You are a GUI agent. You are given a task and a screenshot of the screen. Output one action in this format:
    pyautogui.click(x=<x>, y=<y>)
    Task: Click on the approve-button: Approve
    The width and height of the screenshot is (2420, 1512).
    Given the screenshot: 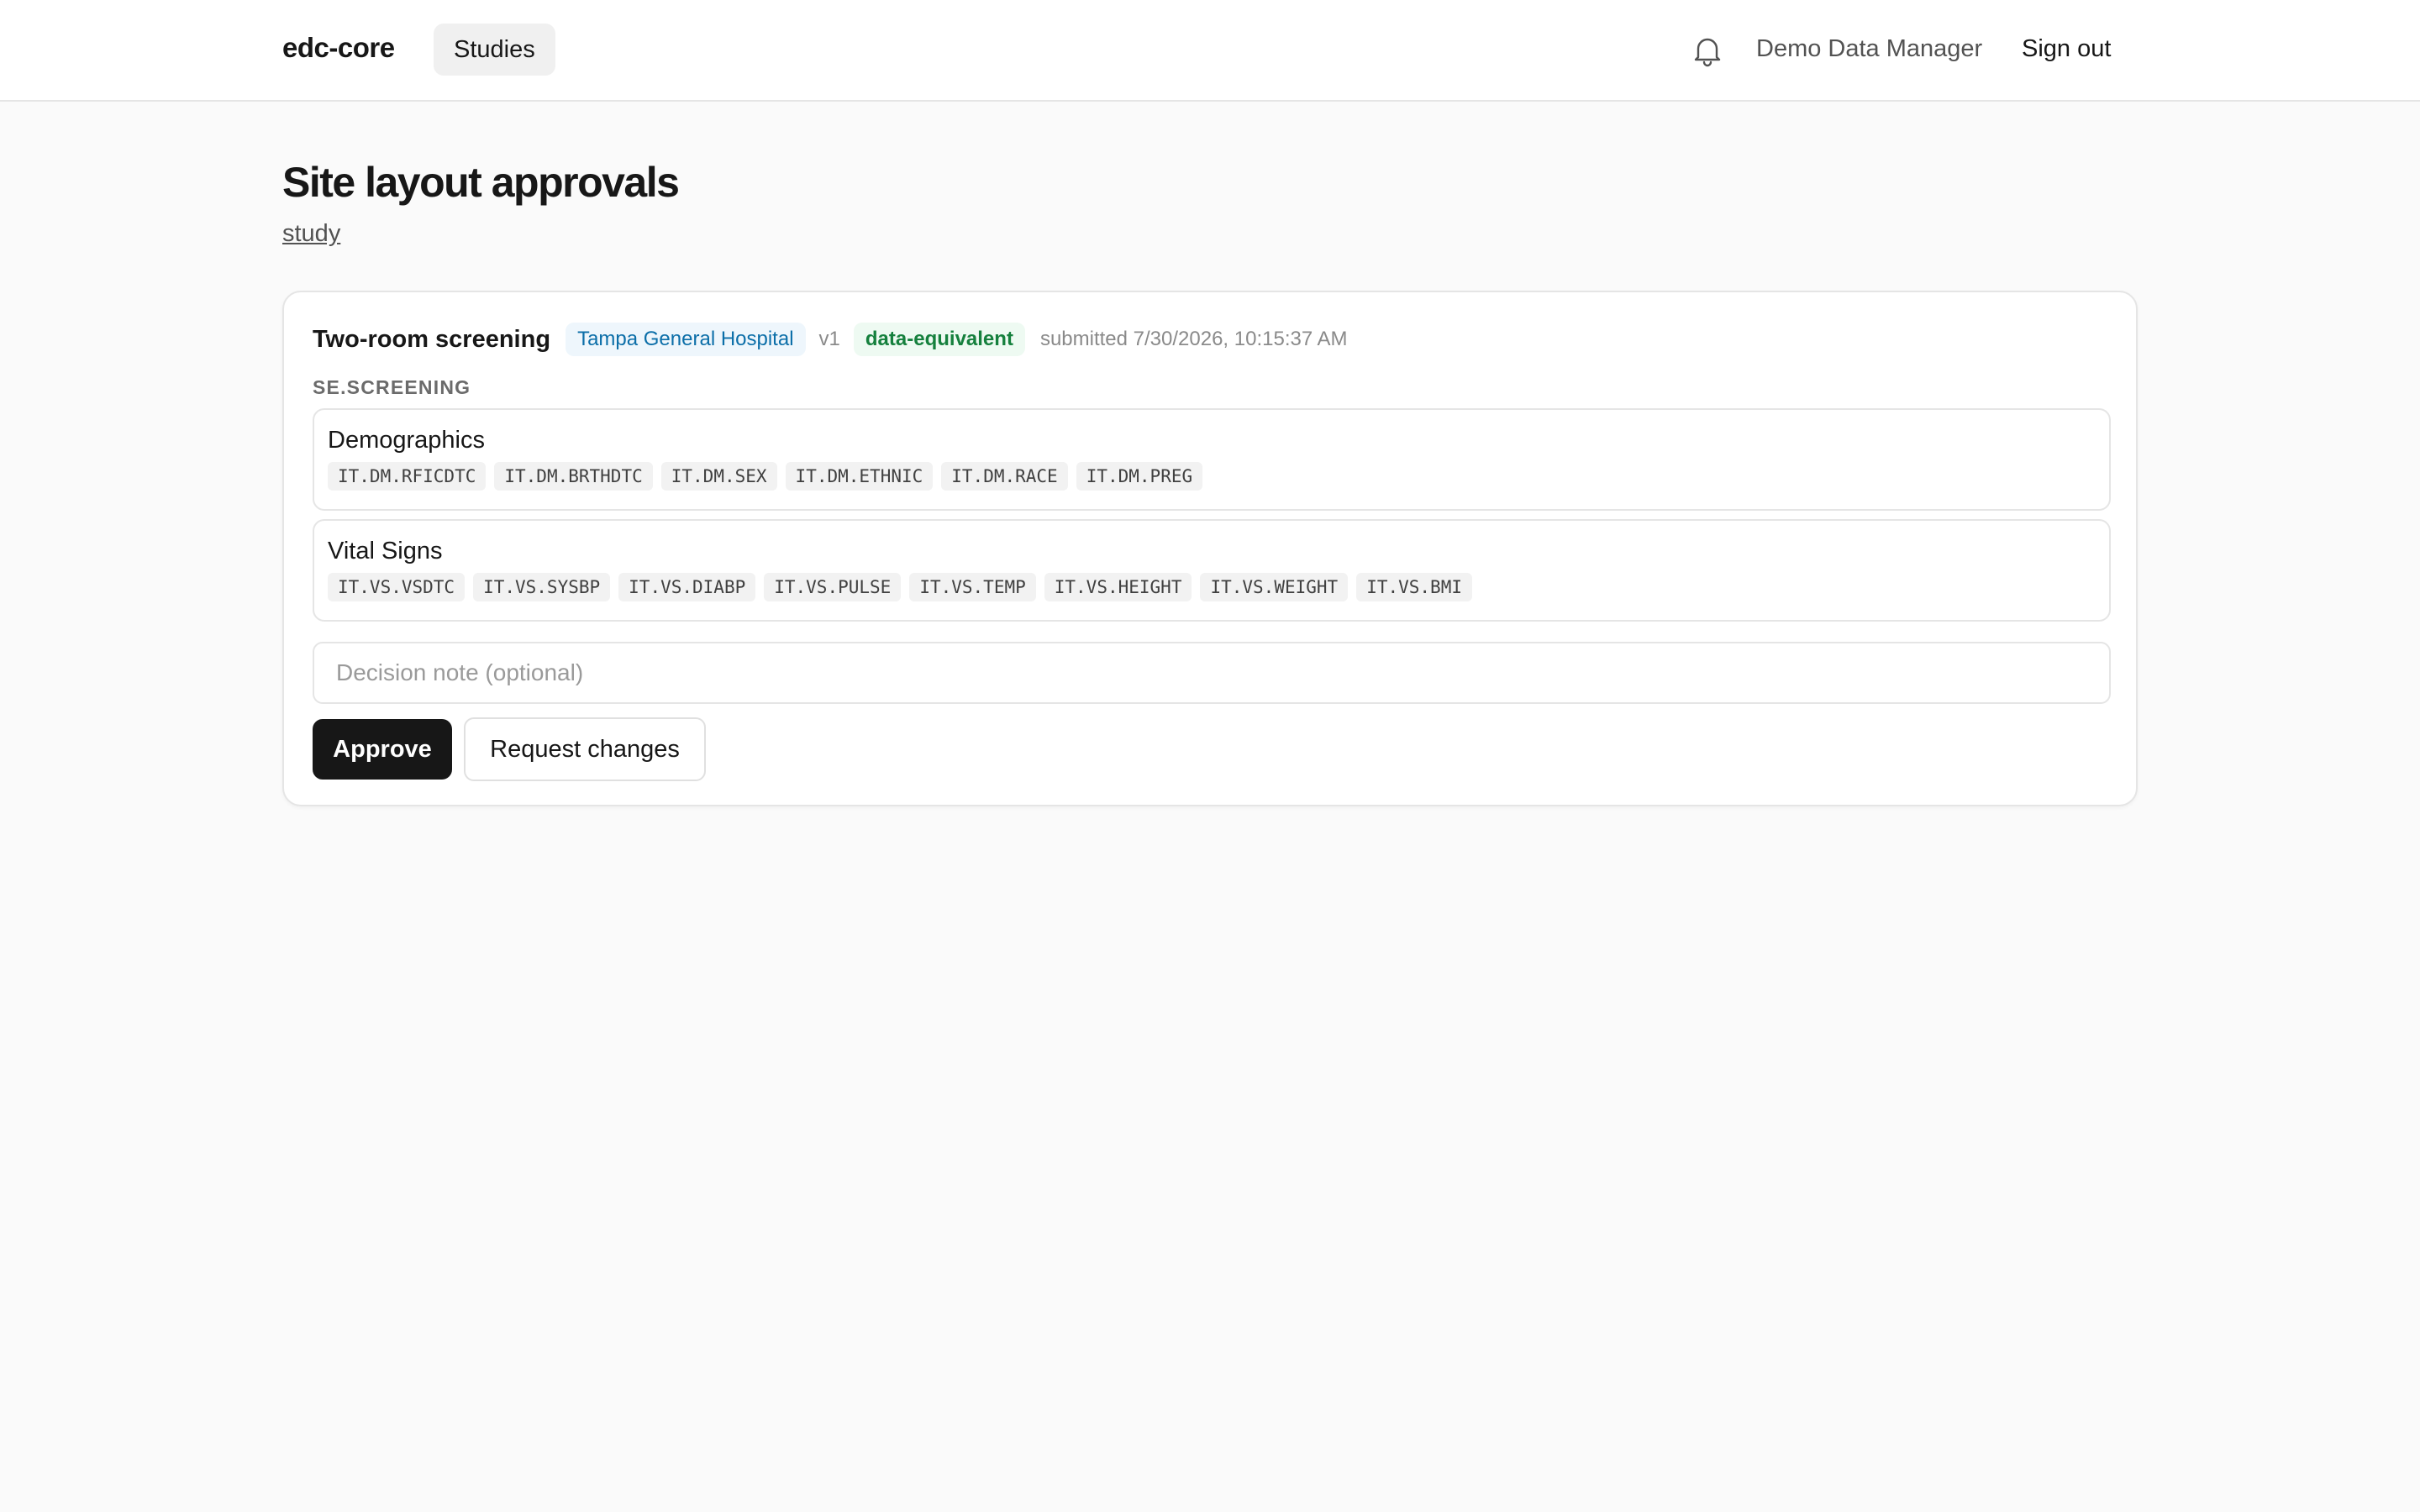 What is the action you would take?
    pyautogui.click(x=382, y=749)
    